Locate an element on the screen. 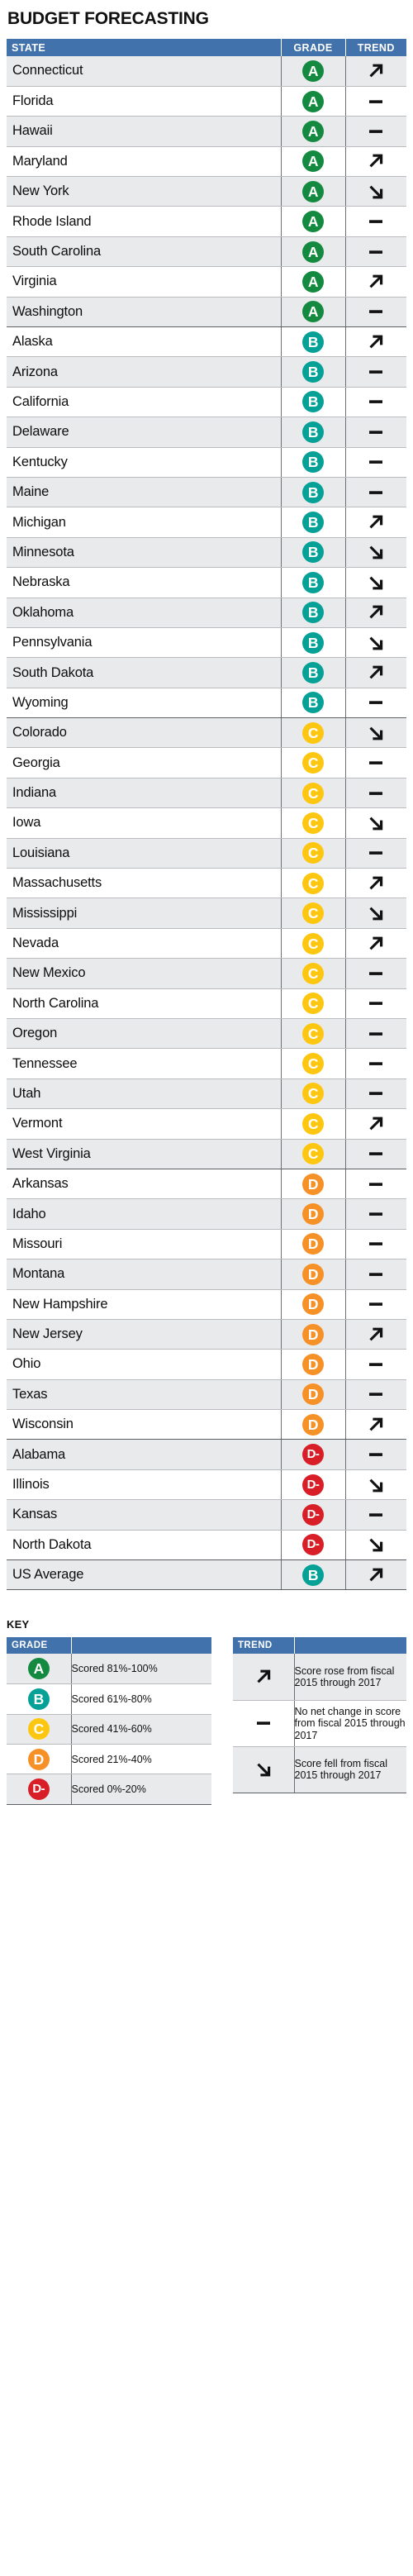  table-row: Oregon C is located at coordinates (206, 1034).